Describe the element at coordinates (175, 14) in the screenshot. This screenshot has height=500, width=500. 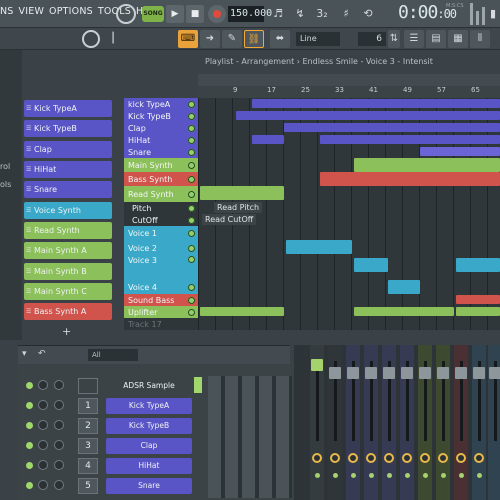
I see `play-button: ▶` at that location.